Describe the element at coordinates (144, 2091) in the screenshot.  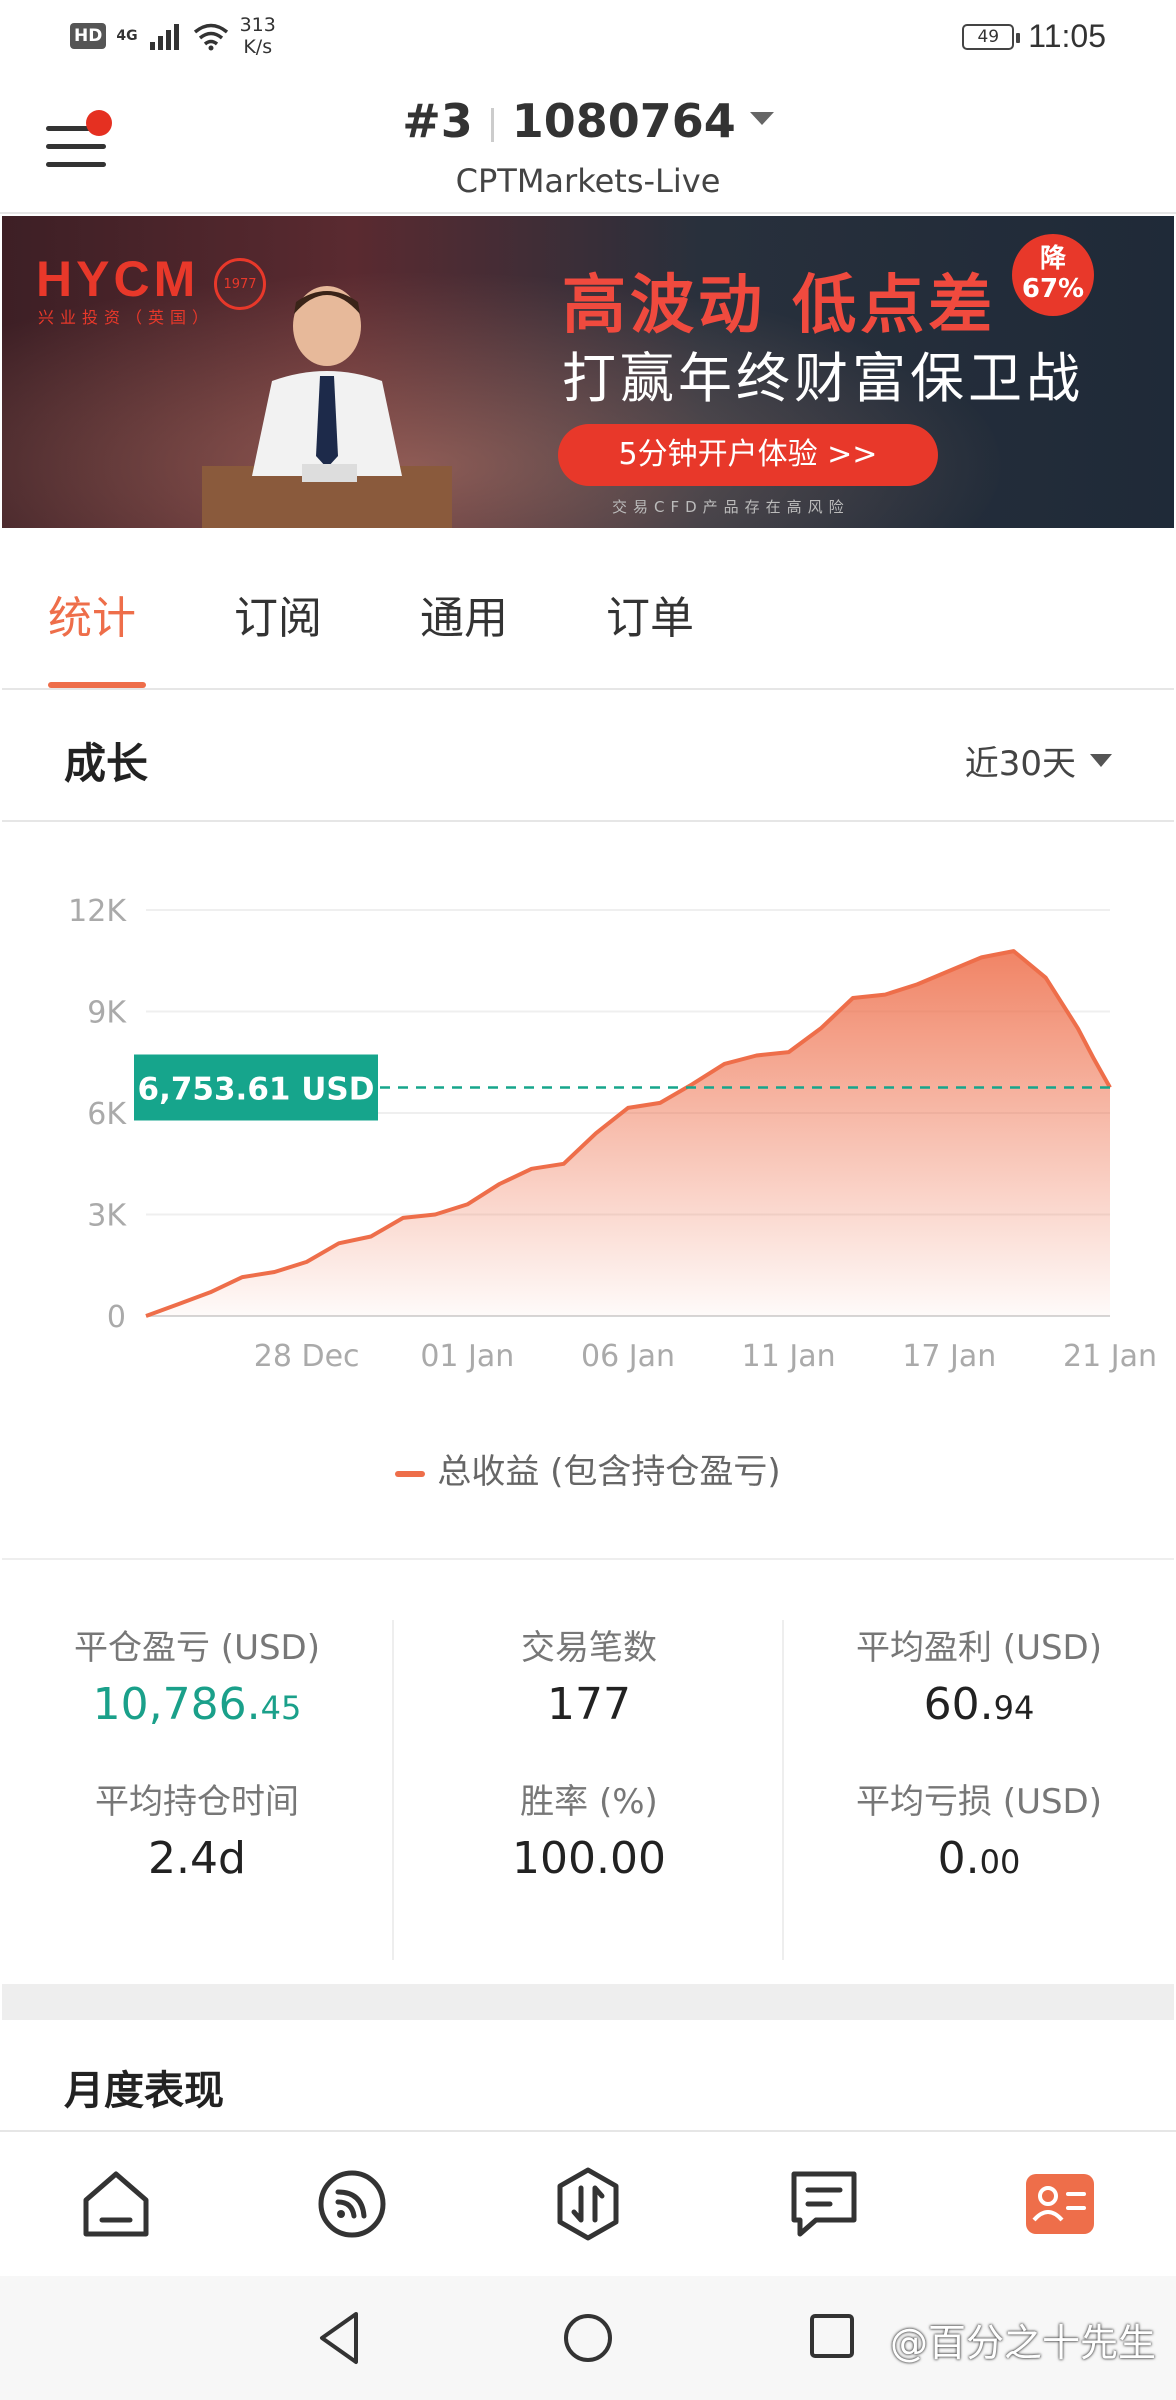
I see `monthly-performance-title: 月度表现` at that location.